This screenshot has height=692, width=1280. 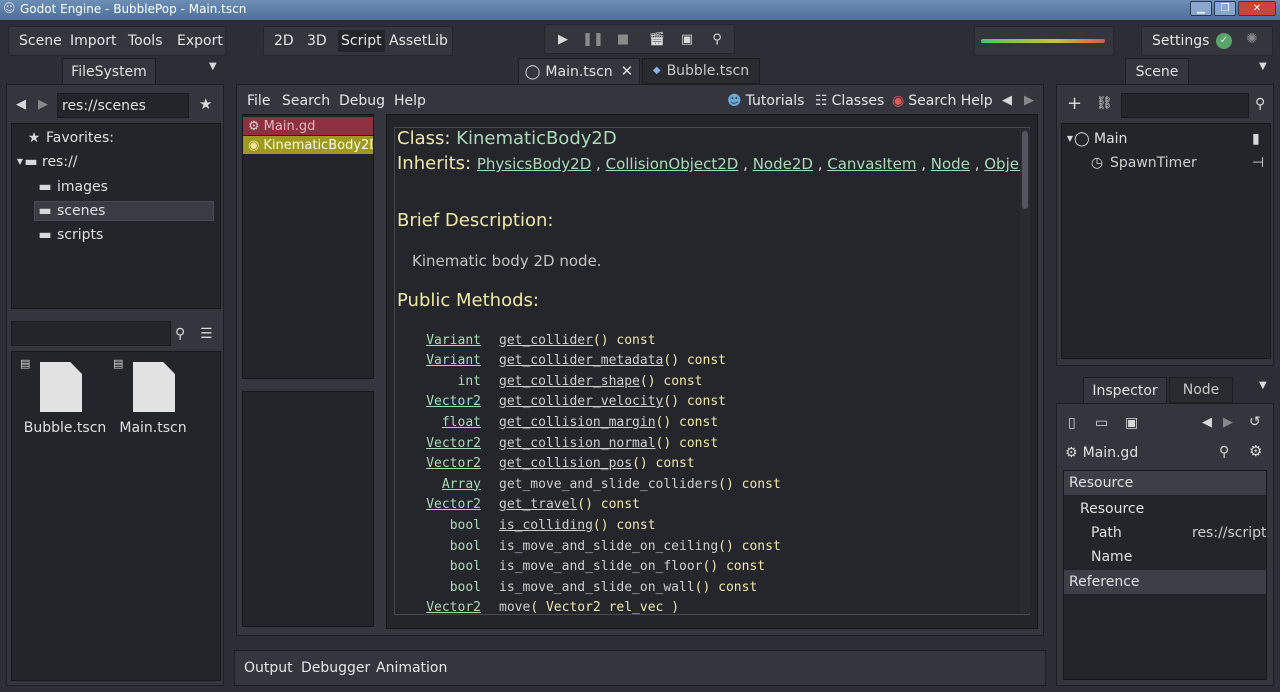 I want to click on script-menu-debug: Debug, so click(x=362, y=101).